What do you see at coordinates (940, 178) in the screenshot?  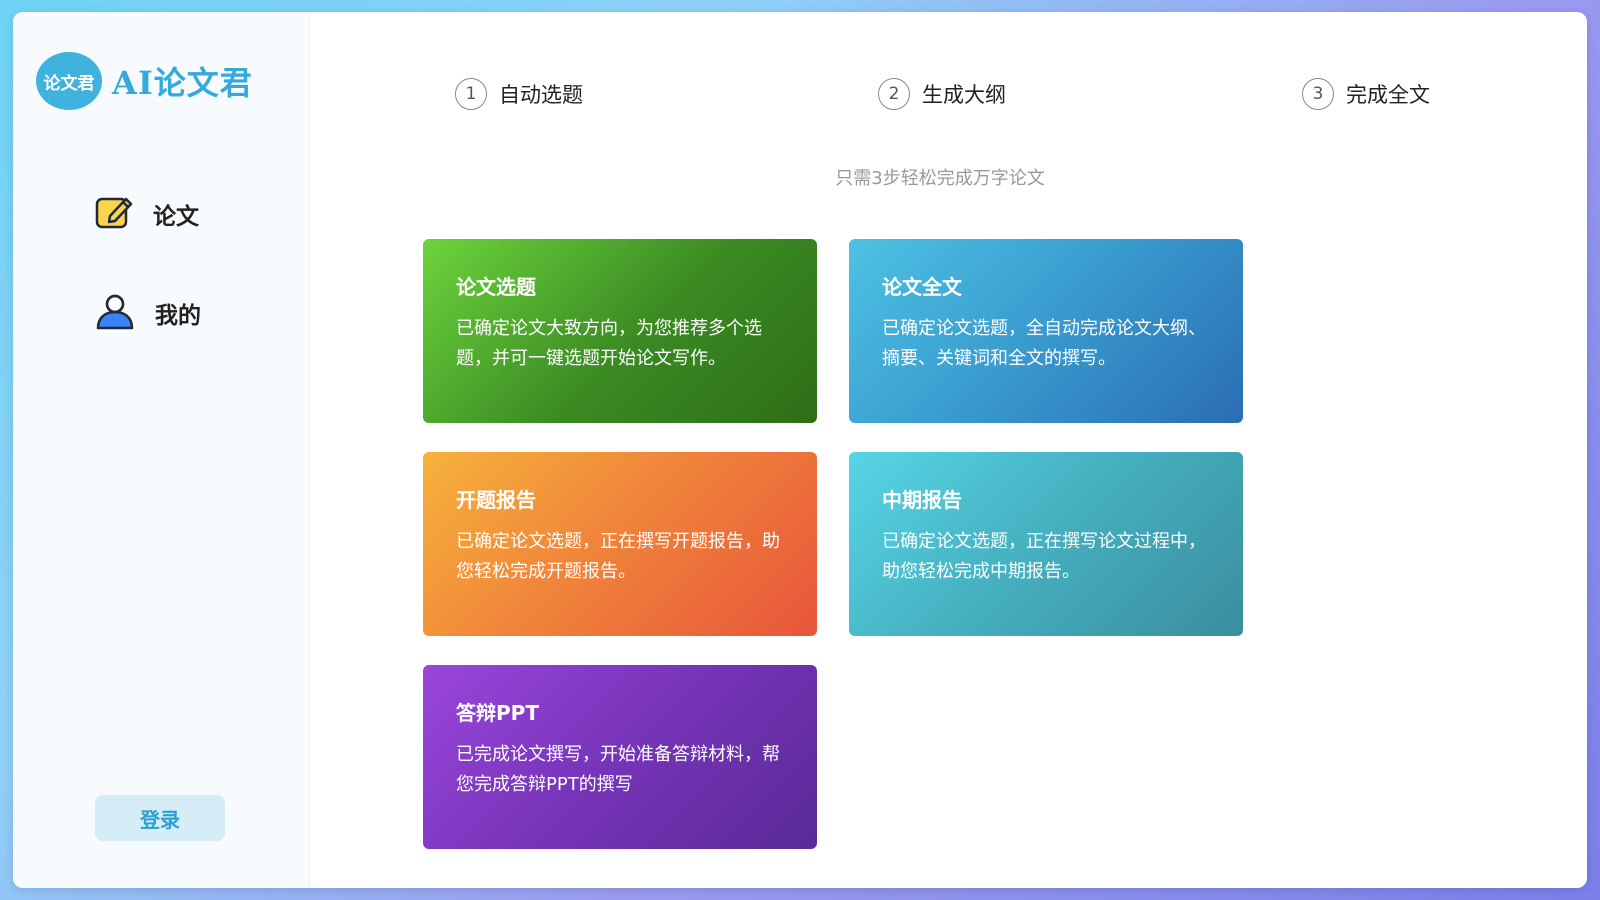 I see `page-subtitle: 只需3步轻松完成万字论文` at bounding box center [940, 178].